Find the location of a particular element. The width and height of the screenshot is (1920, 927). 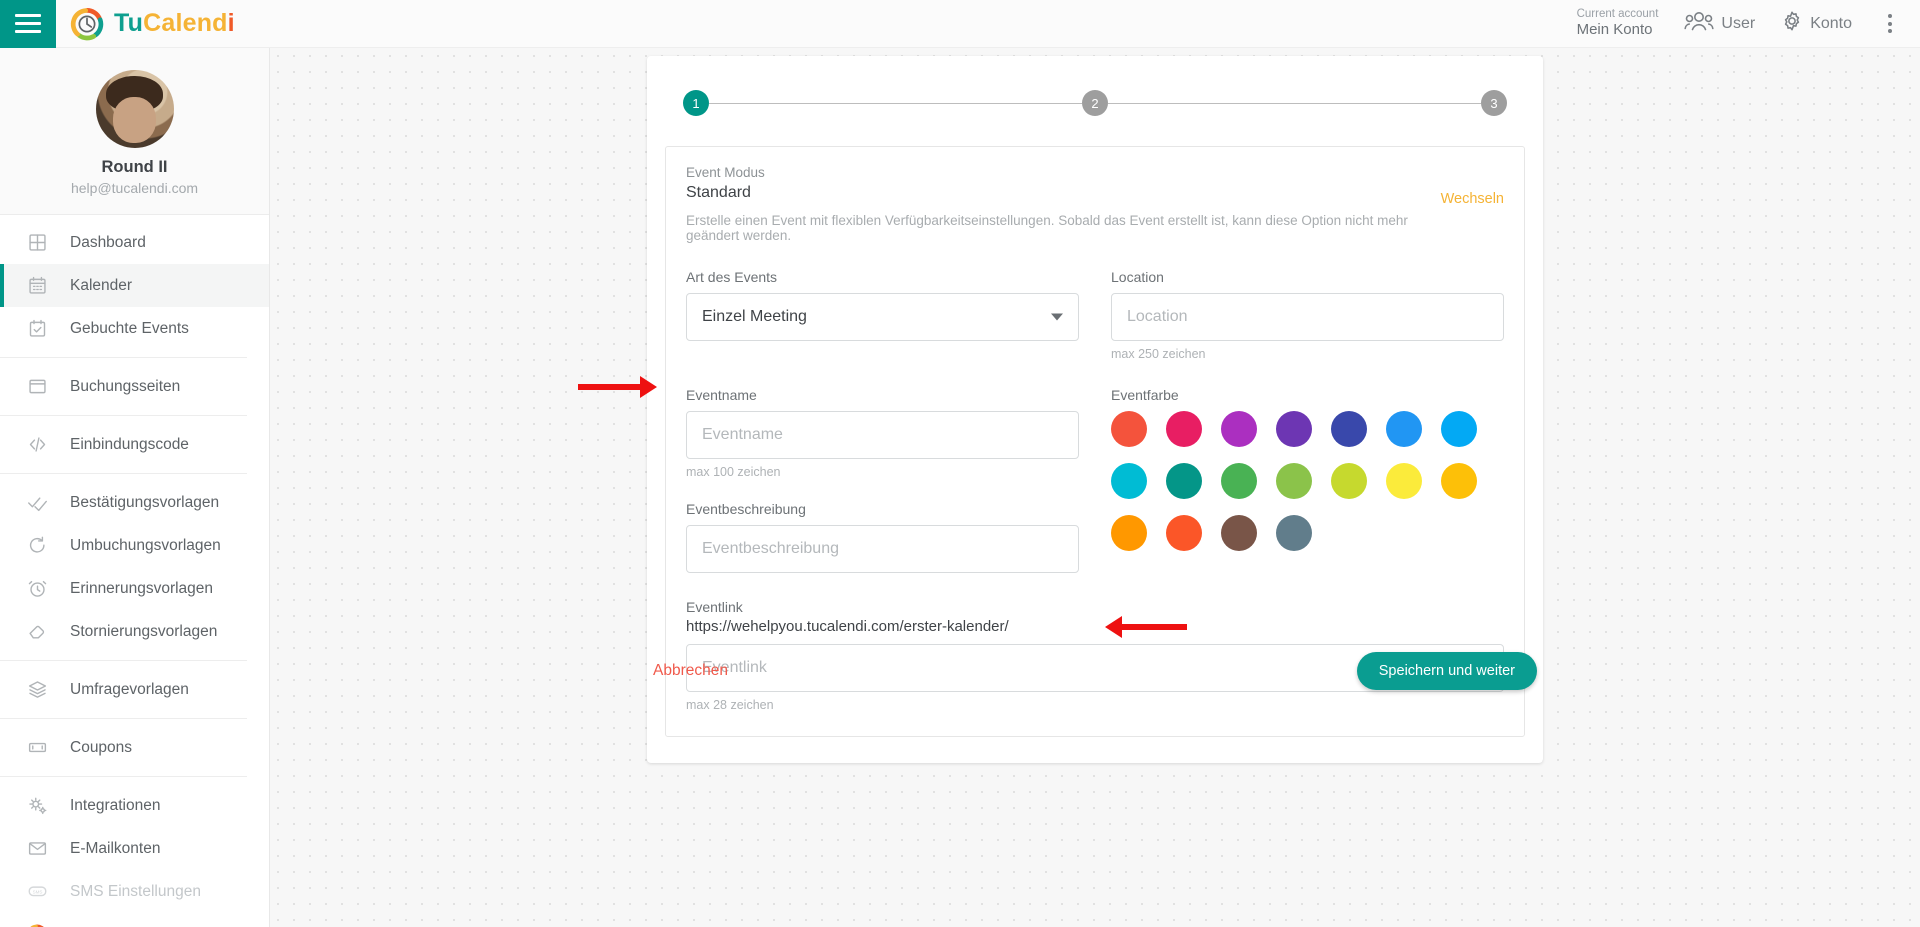

sidebar-item-einbindungscode: Einbindungscode is located at coordinates (134, 444).